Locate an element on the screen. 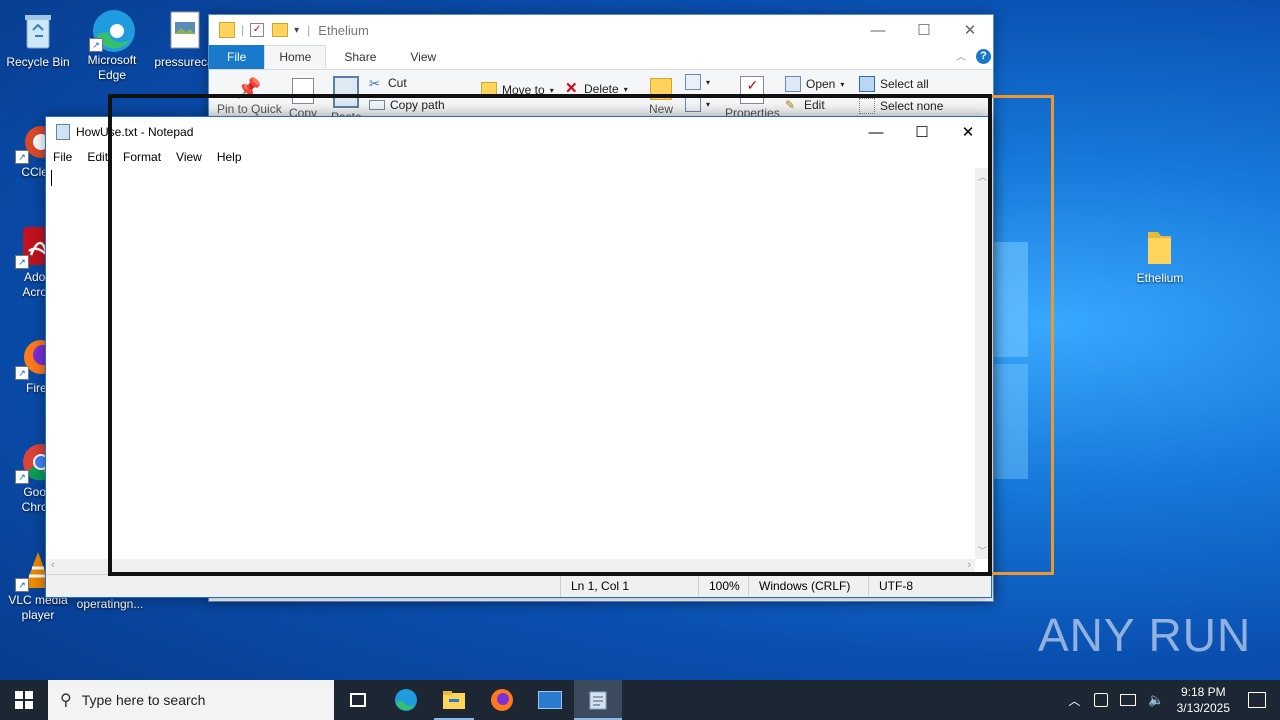 This screenshot has height=720, width=1280. desktop-icon-label: Recycle Bin is located at coordinates (38, 62).